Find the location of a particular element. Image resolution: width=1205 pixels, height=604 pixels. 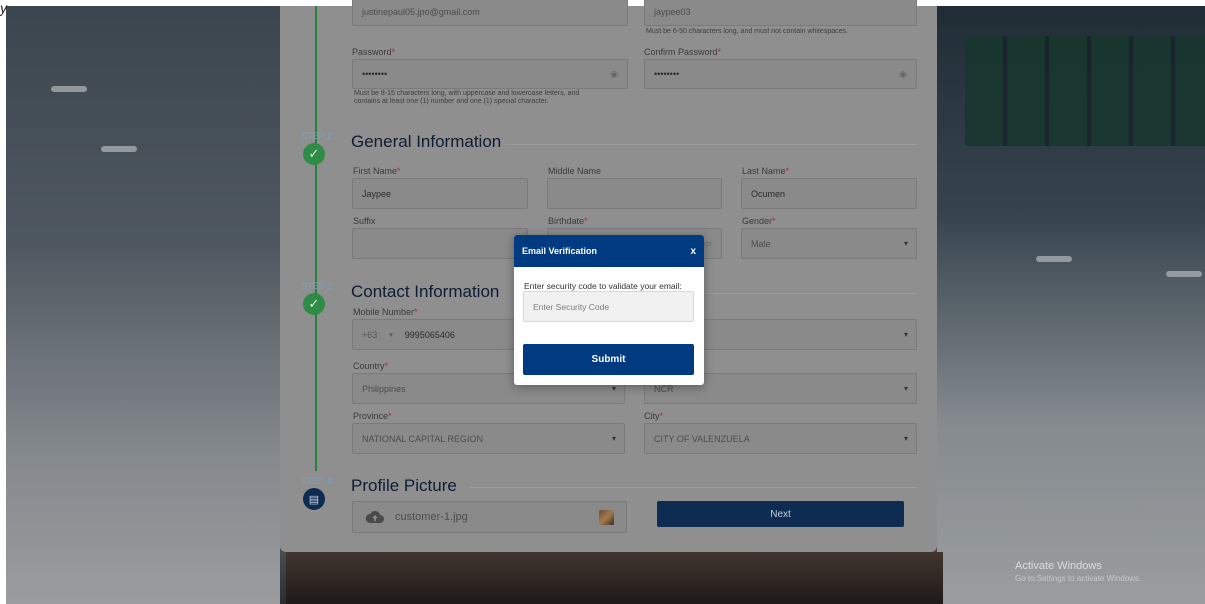

modal-title: Email Verification is located at coordinates (560, 251).